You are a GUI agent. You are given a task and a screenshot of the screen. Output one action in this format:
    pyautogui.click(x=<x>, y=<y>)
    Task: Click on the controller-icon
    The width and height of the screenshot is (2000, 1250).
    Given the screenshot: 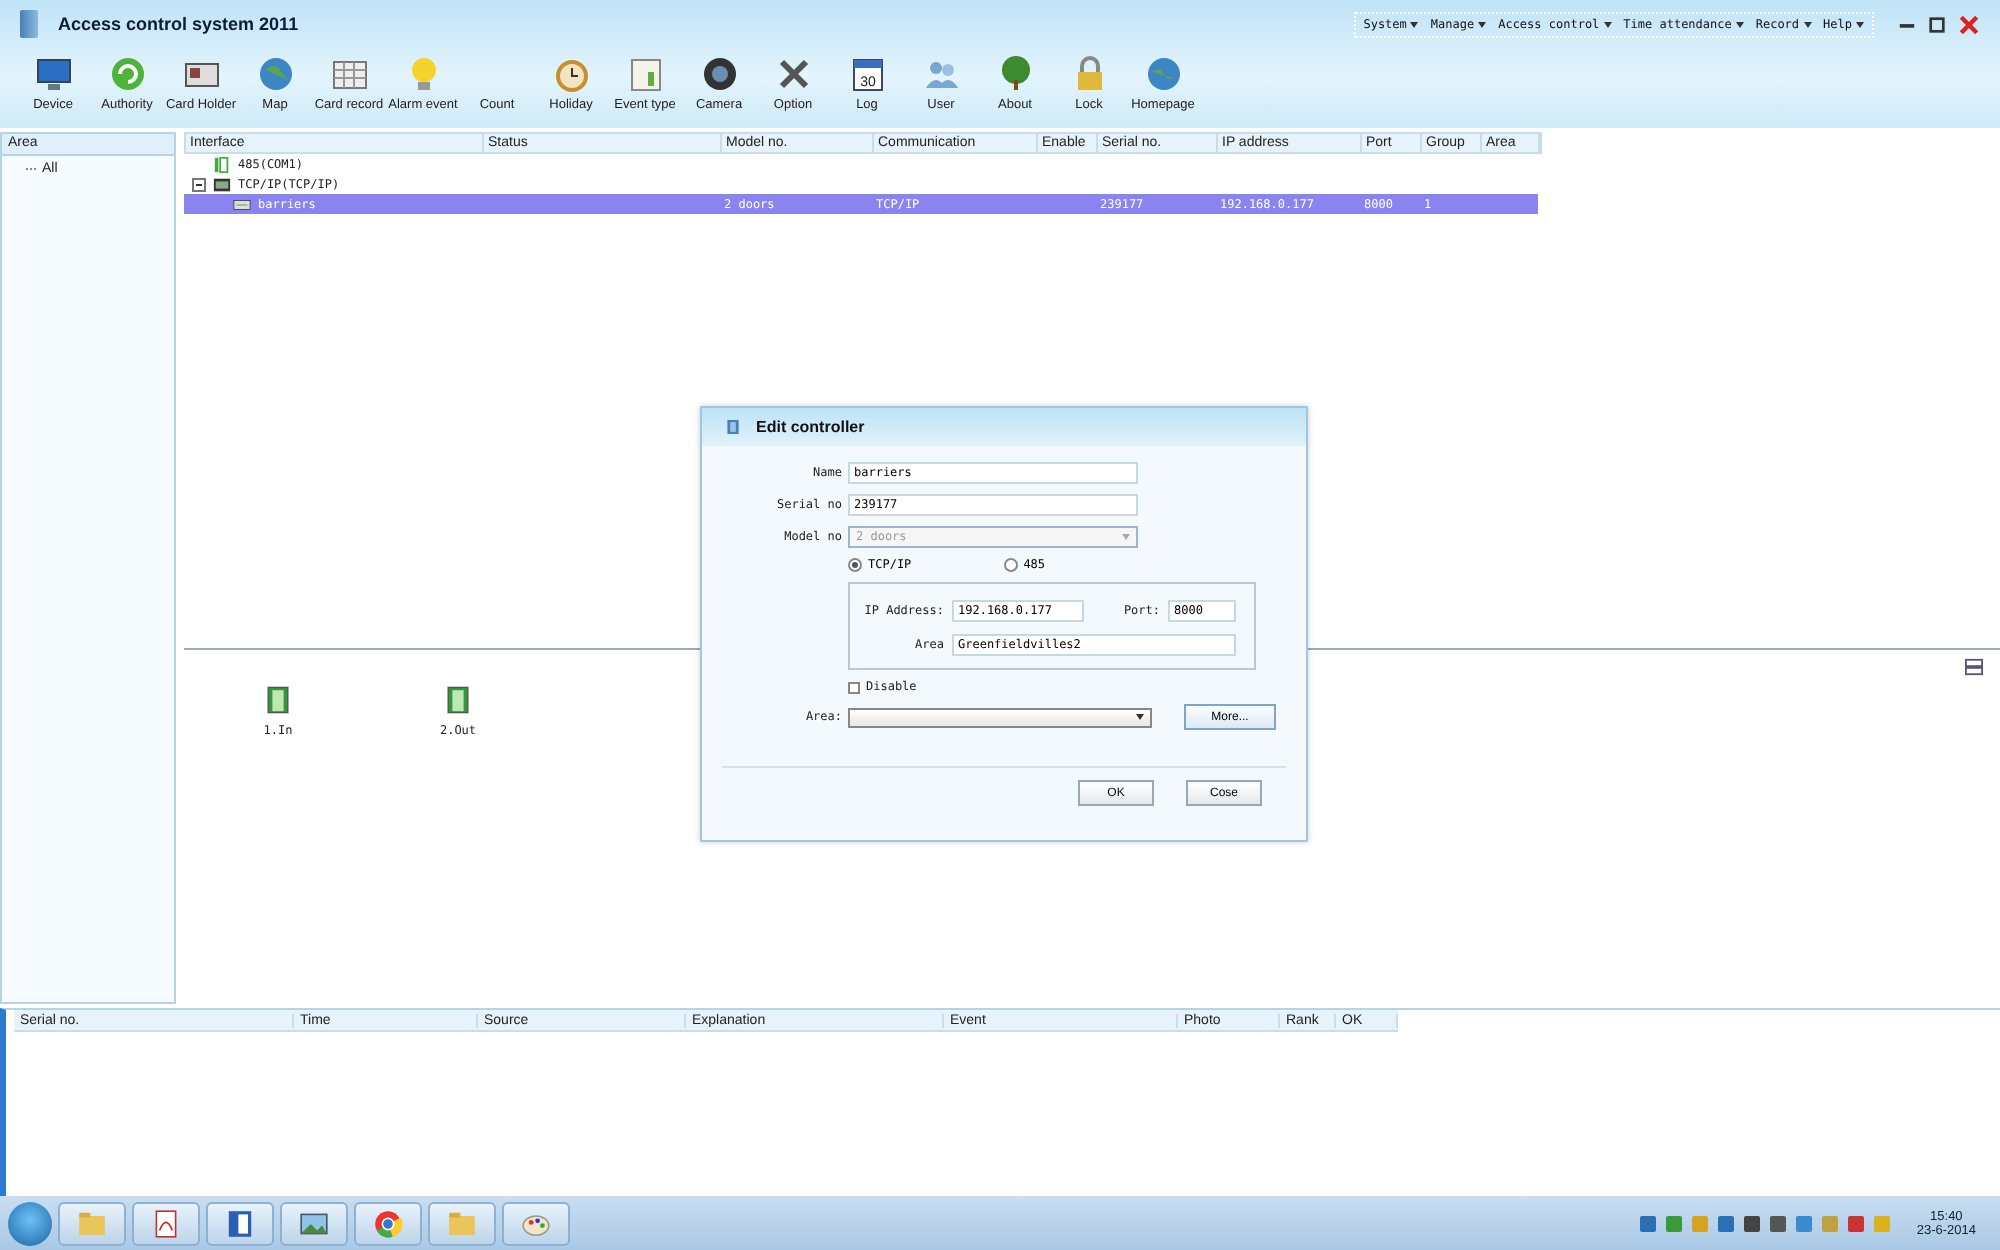 What is the action you would take?
    pyautogui.click(x=242, y=204)
    